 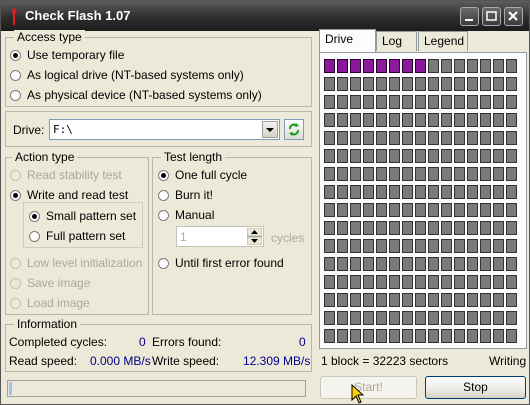 I want to click on tab-log: Log, so click(x=396, y=41).